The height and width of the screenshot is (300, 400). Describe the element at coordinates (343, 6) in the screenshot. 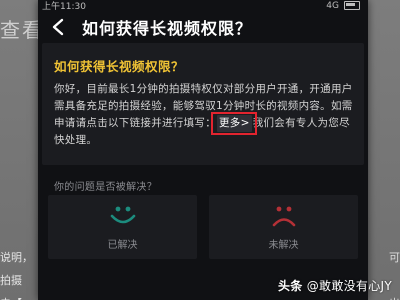

I see `status-right: 4G` at that location.